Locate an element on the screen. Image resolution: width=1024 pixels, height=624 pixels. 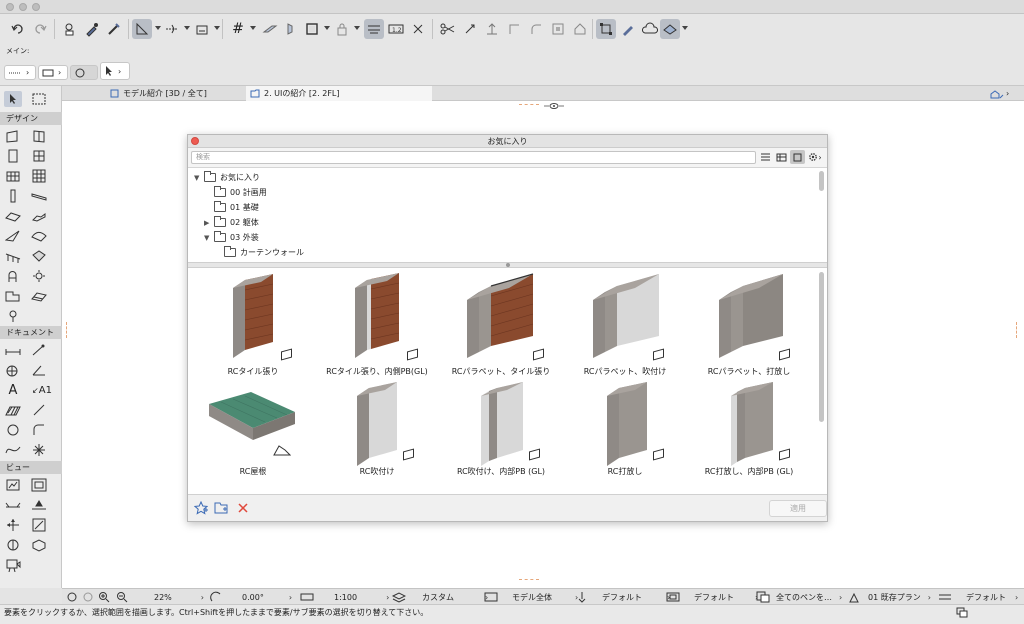
snap-guide-icon is located at coordinates (172, 29).